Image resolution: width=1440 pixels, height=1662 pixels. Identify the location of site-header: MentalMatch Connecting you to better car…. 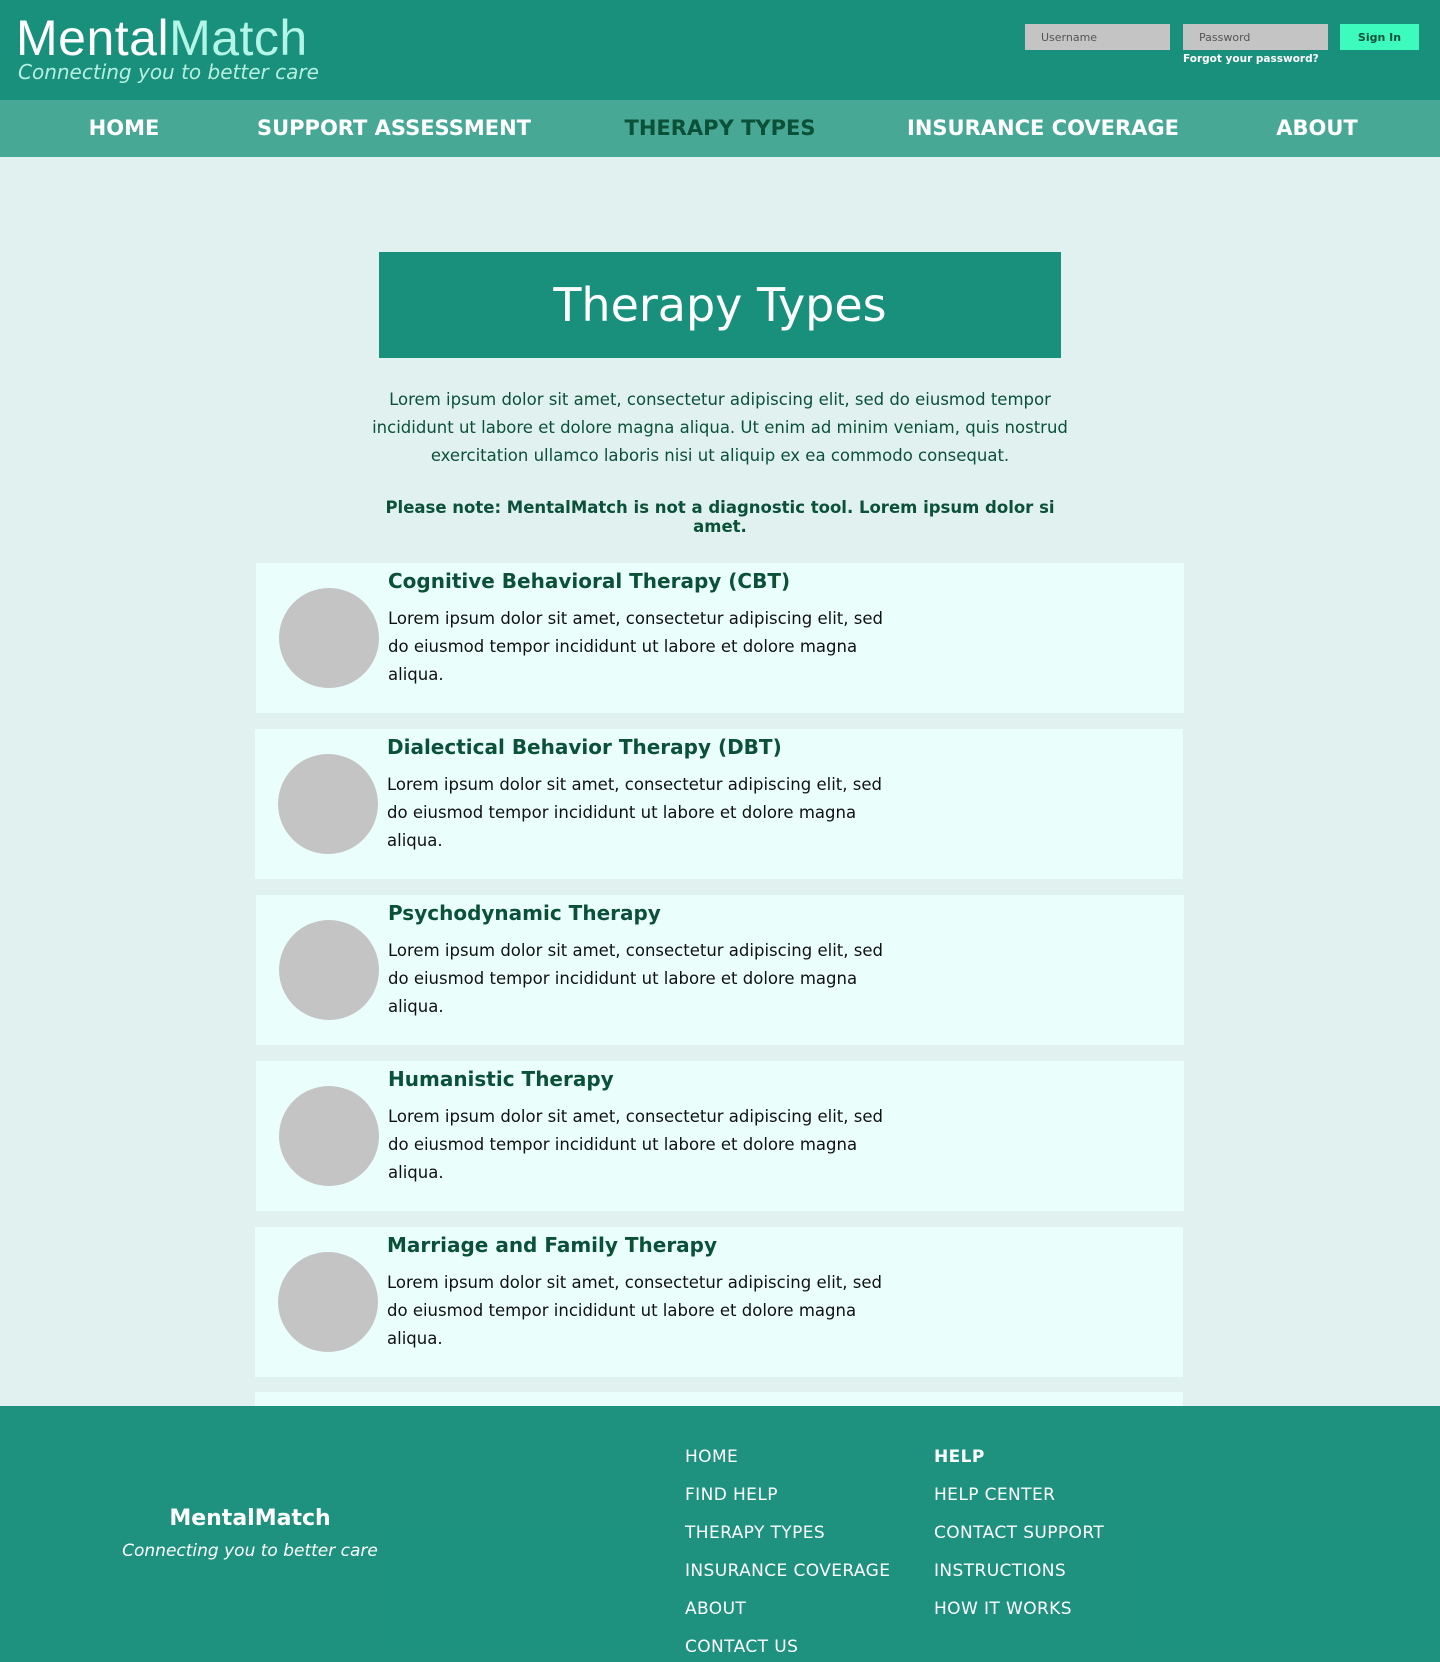
(720, 50).